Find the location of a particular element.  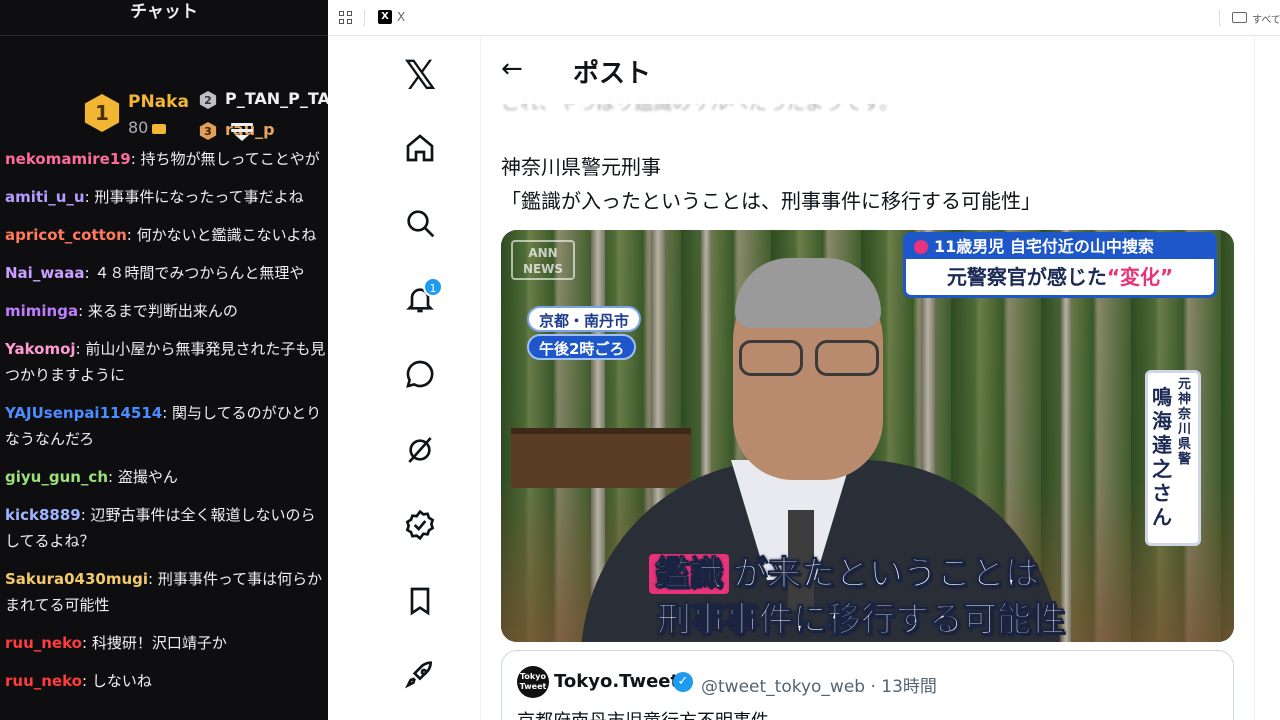

bookmarks-folder-label: すべて is located at coordinates (1266, 18).